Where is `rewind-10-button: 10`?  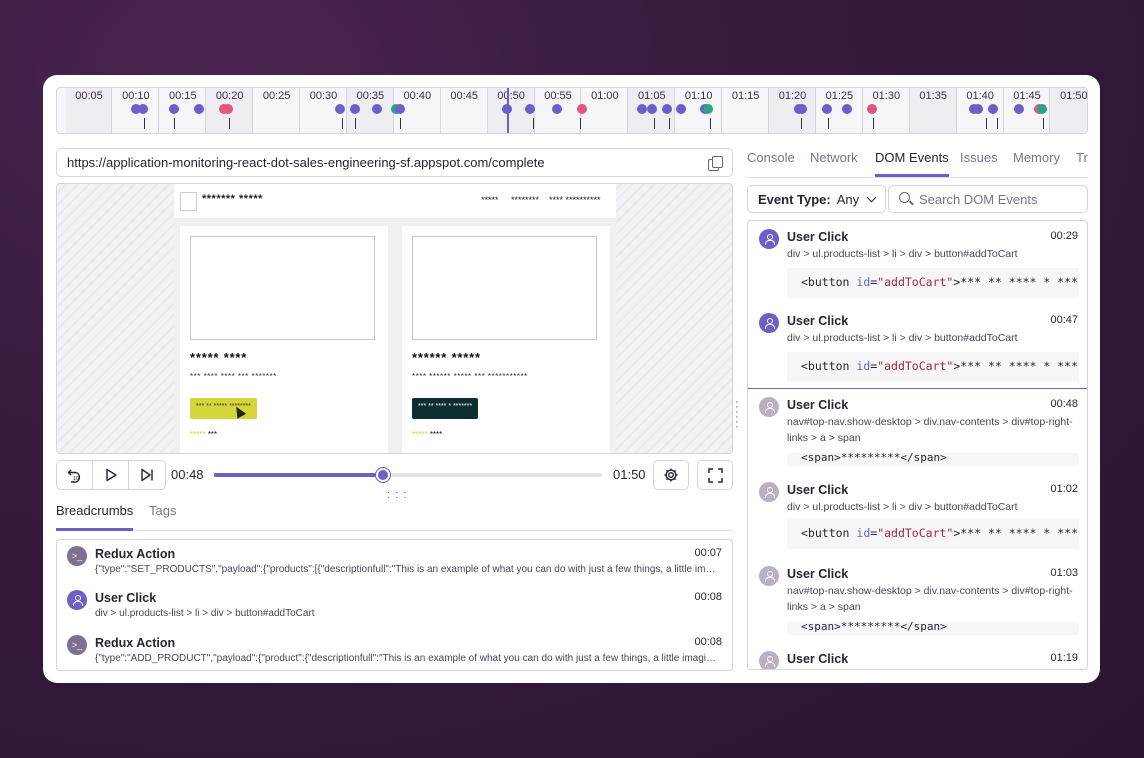 rewind-10-button: 10 is located at coordinates (75, 475).